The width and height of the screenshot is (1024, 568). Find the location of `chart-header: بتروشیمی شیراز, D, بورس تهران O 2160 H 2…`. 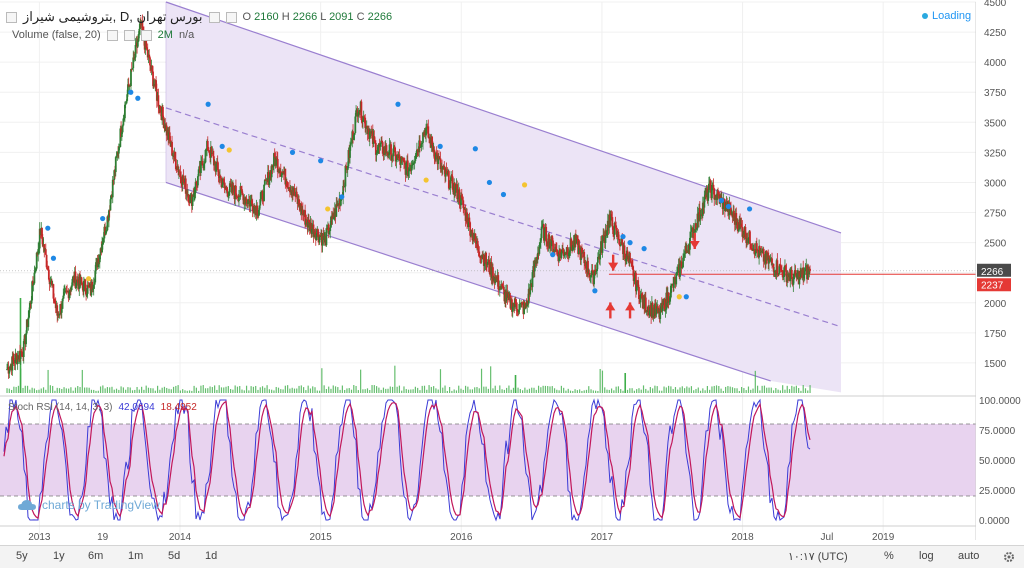

chart-header: بتروشیمی شیراز, D, بورس تهران O 2160 H 2… is located at coordinates (199, 17).